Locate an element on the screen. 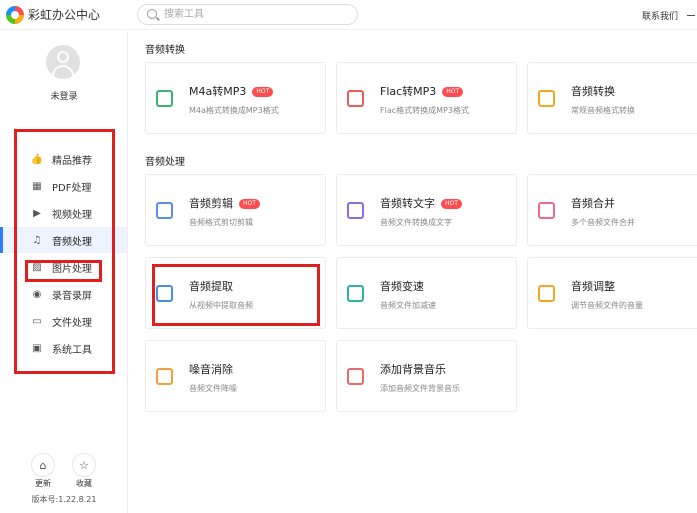 Image resolution: width=697 pixels, height=513 pixels. avatar-head is located at coordinates (63, 57).